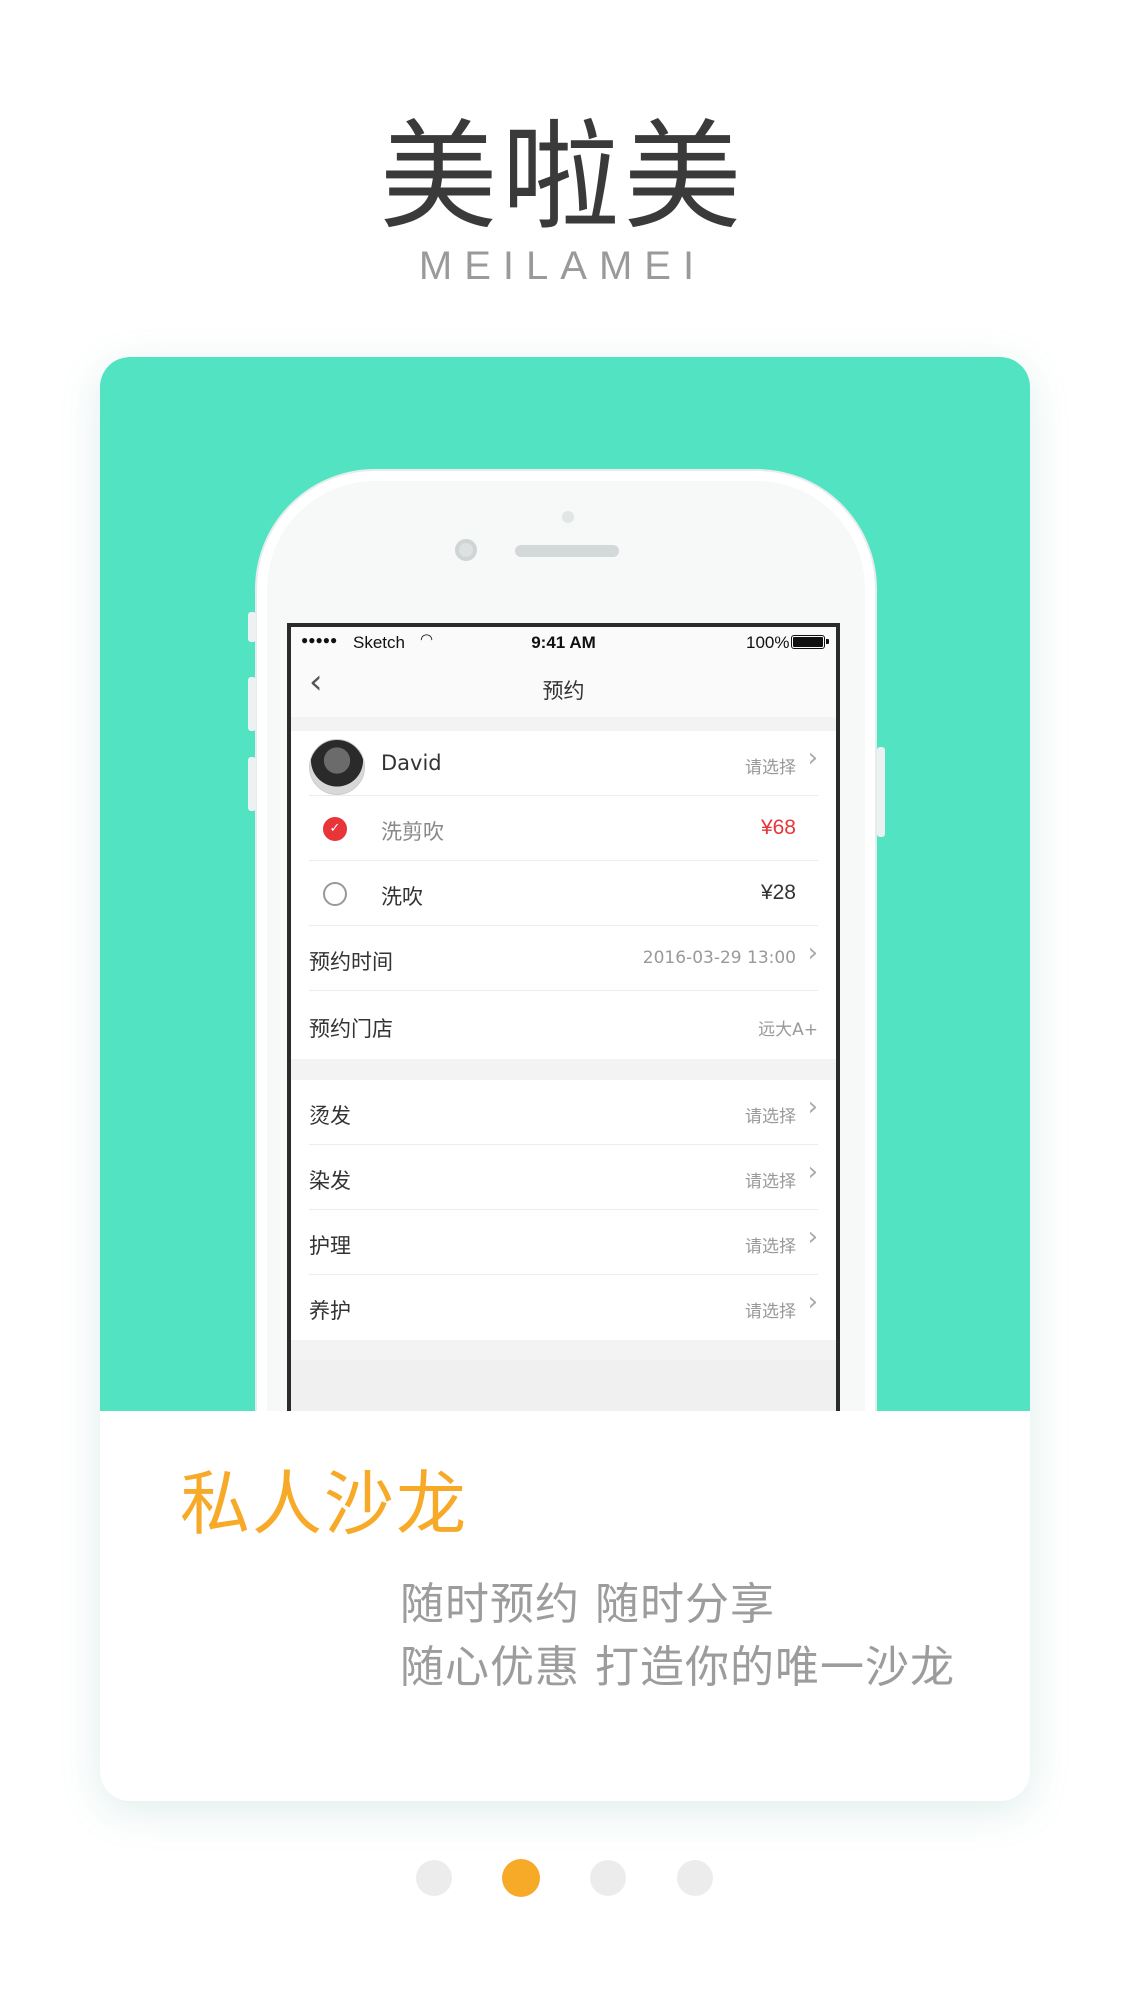  Describe the element at coordinates (568, 517) in the screenshot. I see `phone-sensor` at that location.